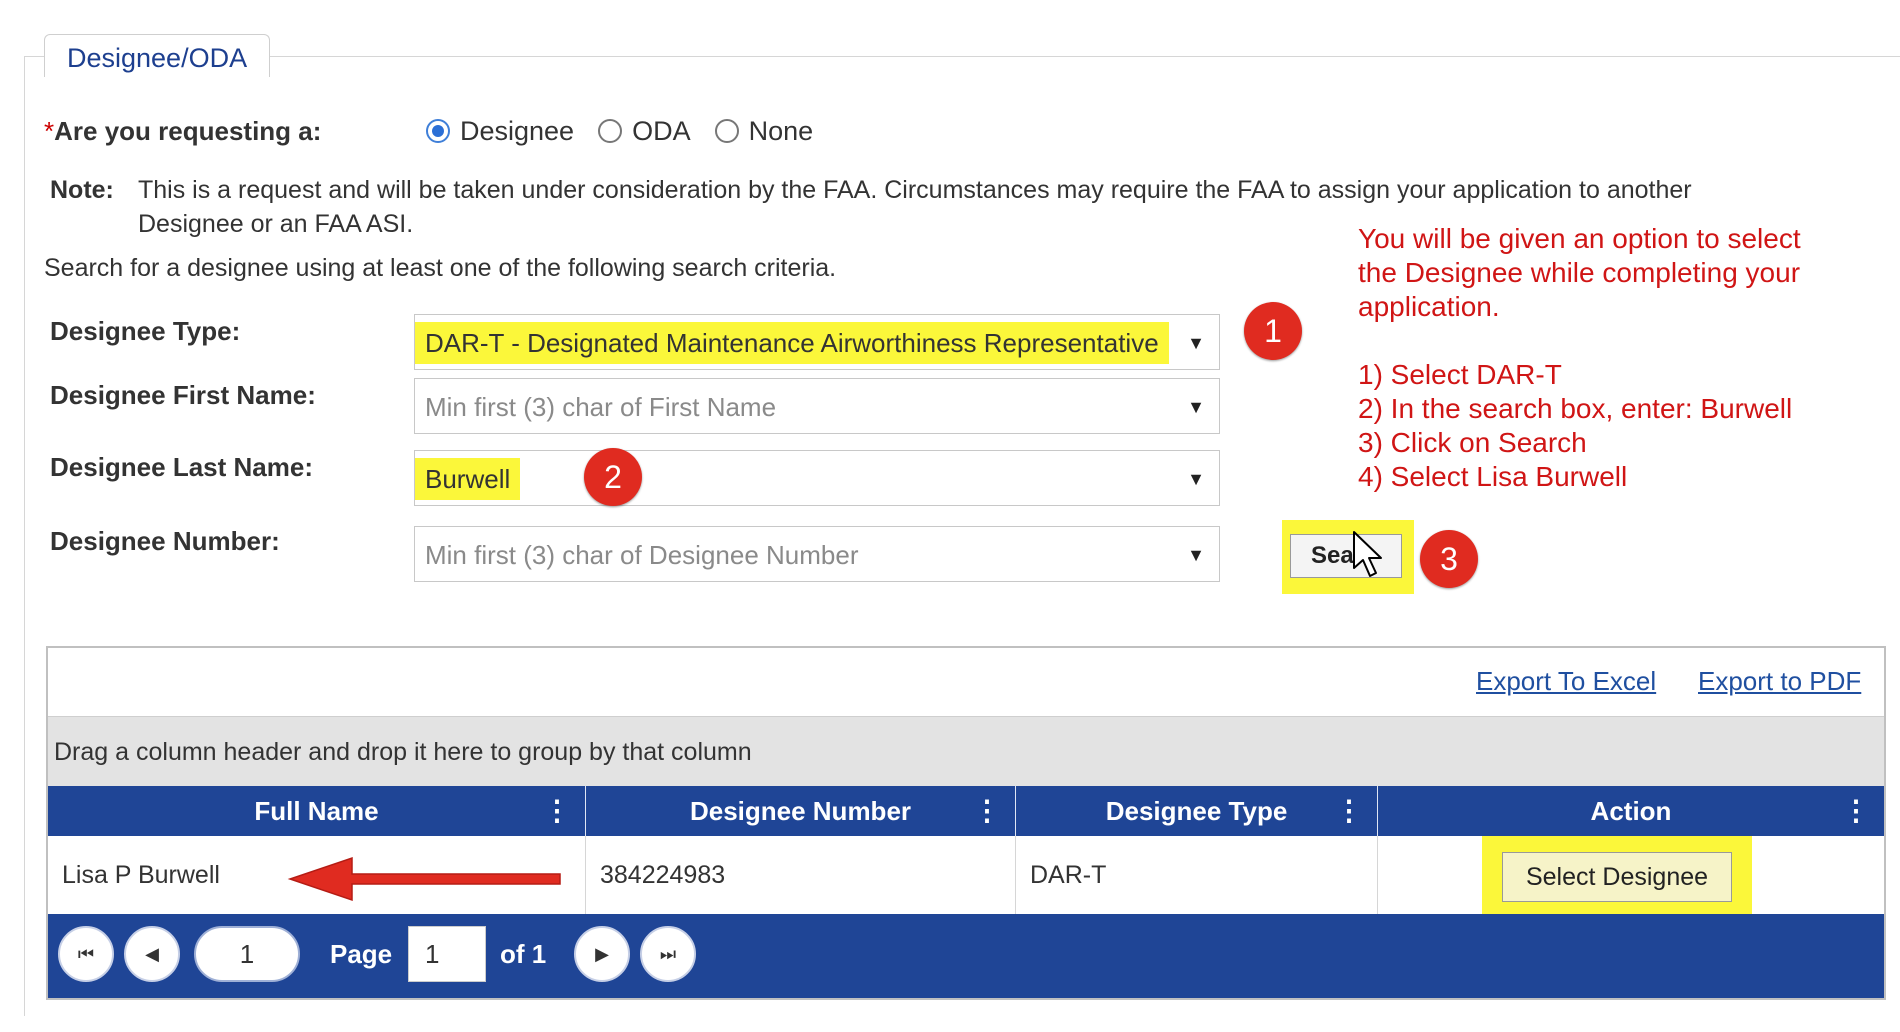  I want to click on last-name-combo: Burwell ▼, so click(817, 478).